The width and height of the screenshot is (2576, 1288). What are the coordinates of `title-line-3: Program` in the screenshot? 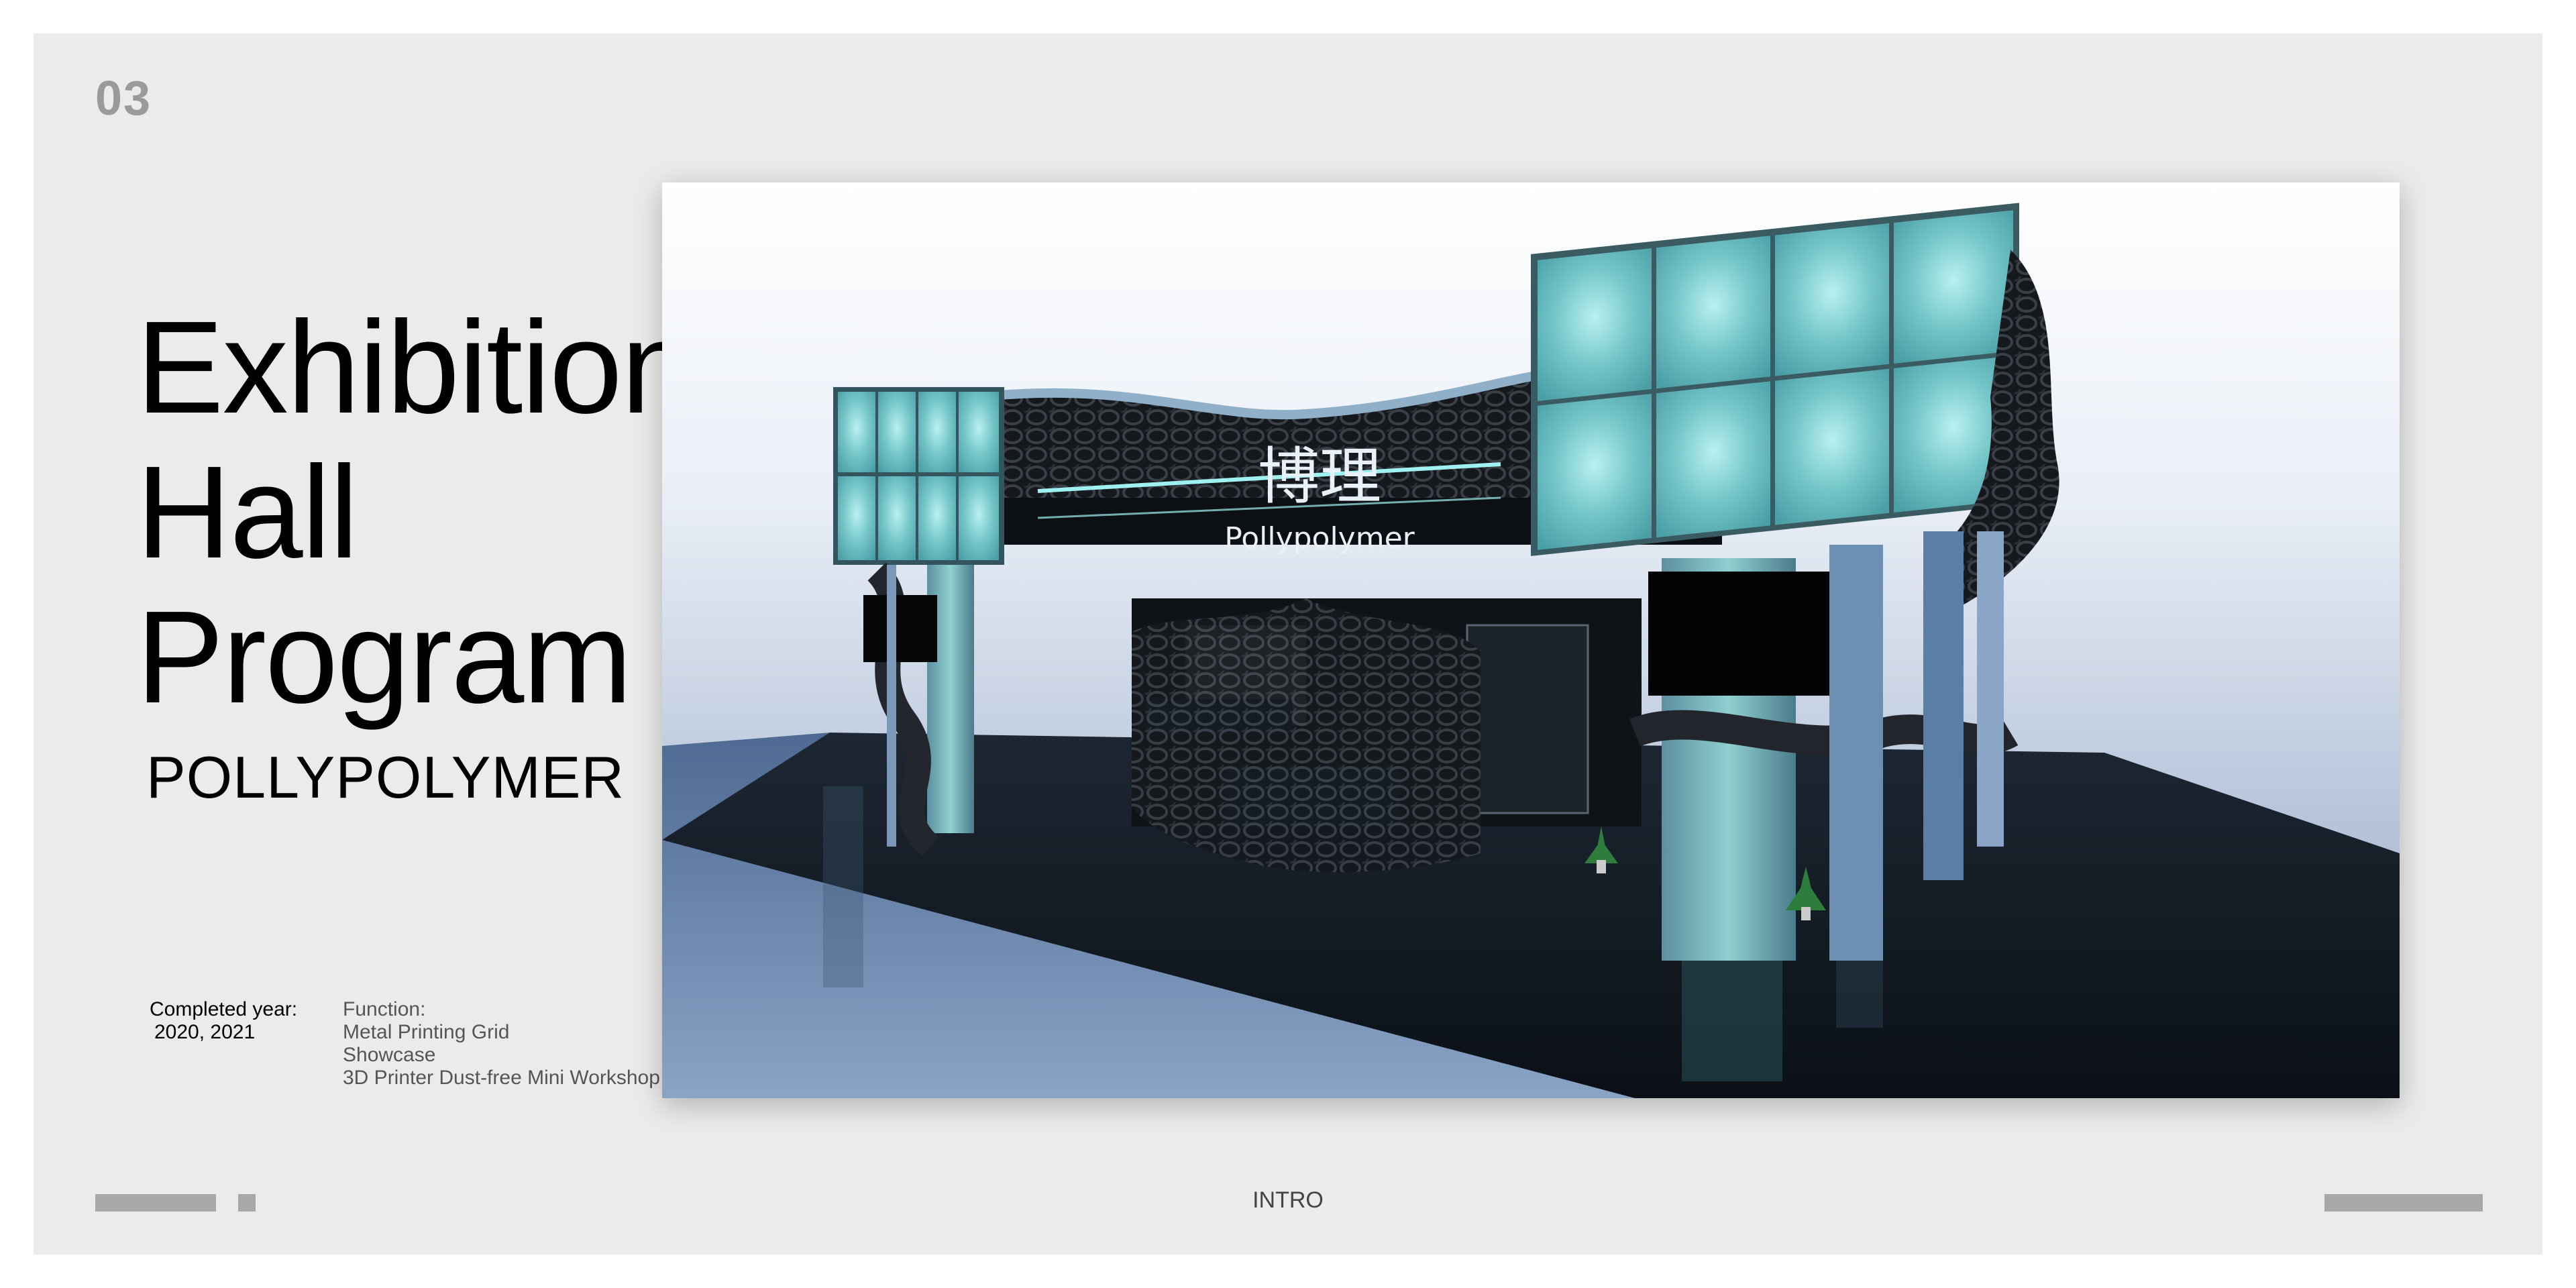 It's located at (384, 657).